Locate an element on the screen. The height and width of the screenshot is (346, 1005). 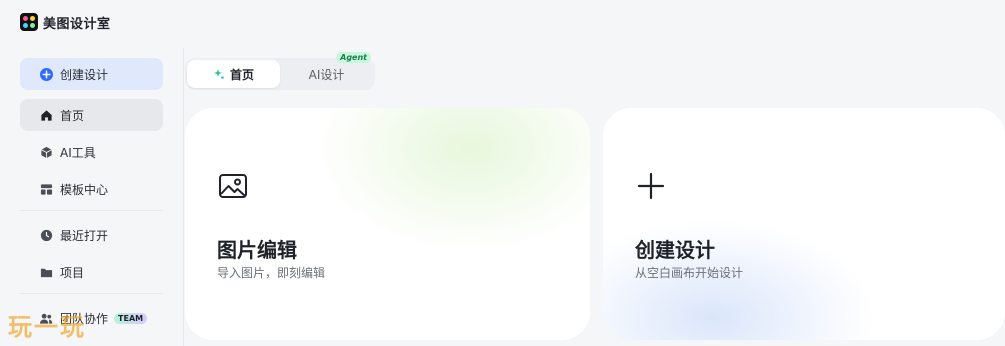
app-title: 美图设计室 is located at coordinates (77, 22).